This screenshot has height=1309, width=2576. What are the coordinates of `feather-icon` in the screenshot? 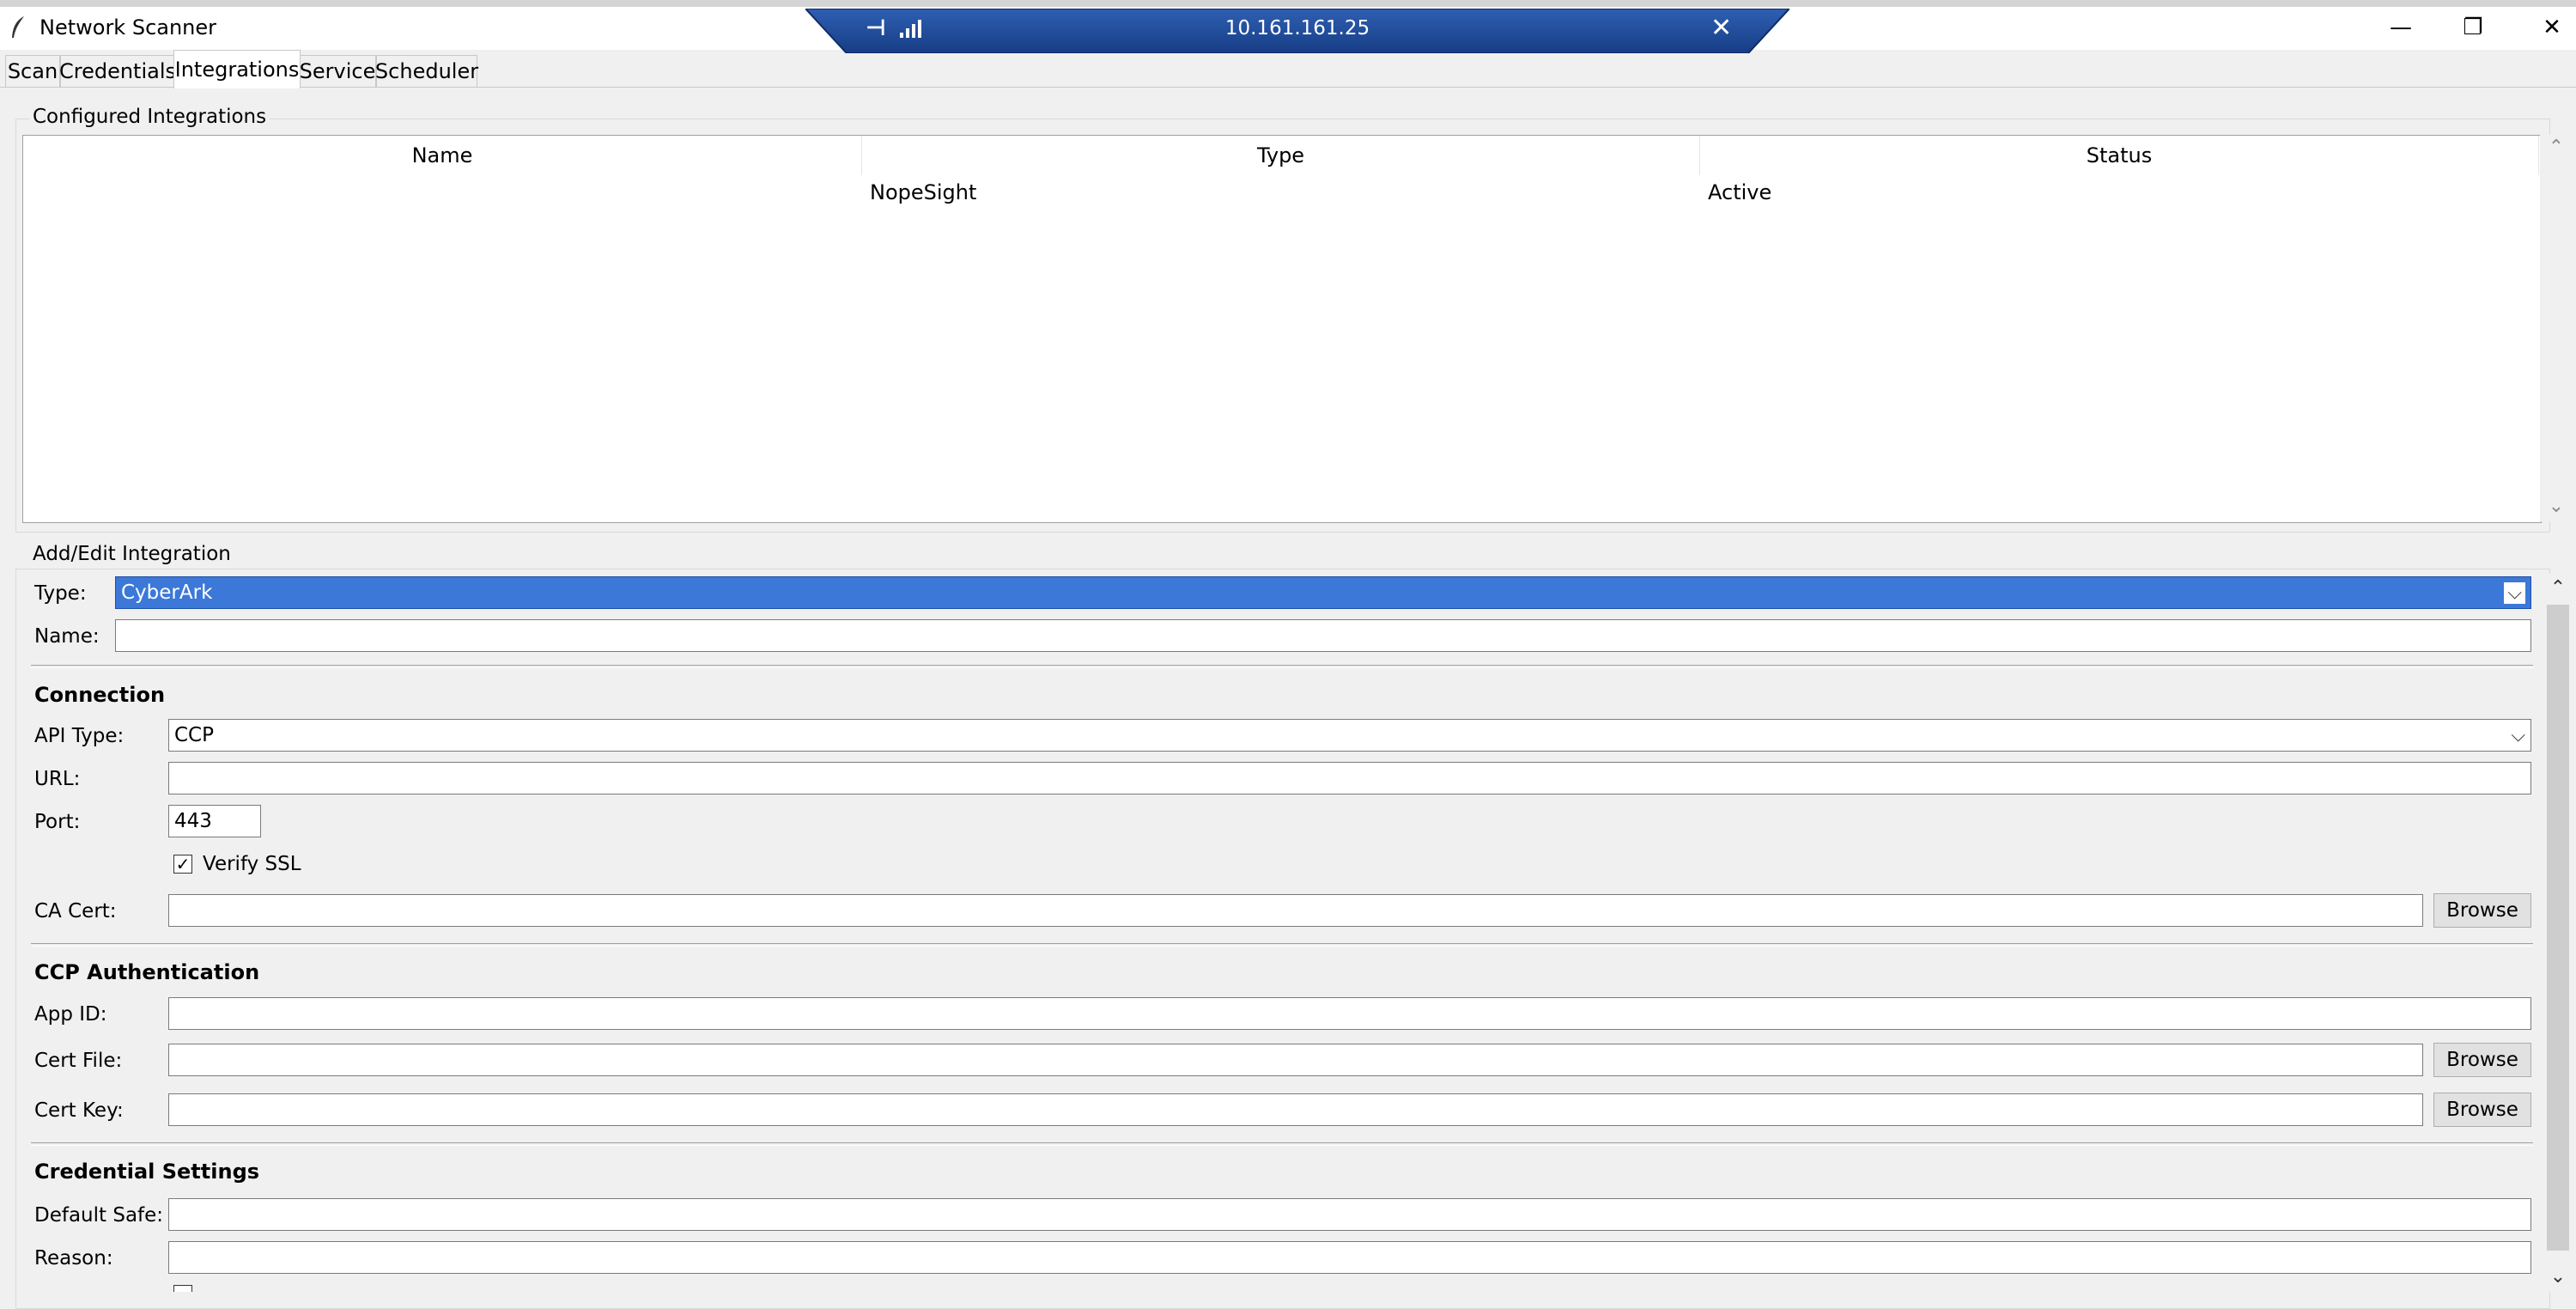 It's located at (18, 27).